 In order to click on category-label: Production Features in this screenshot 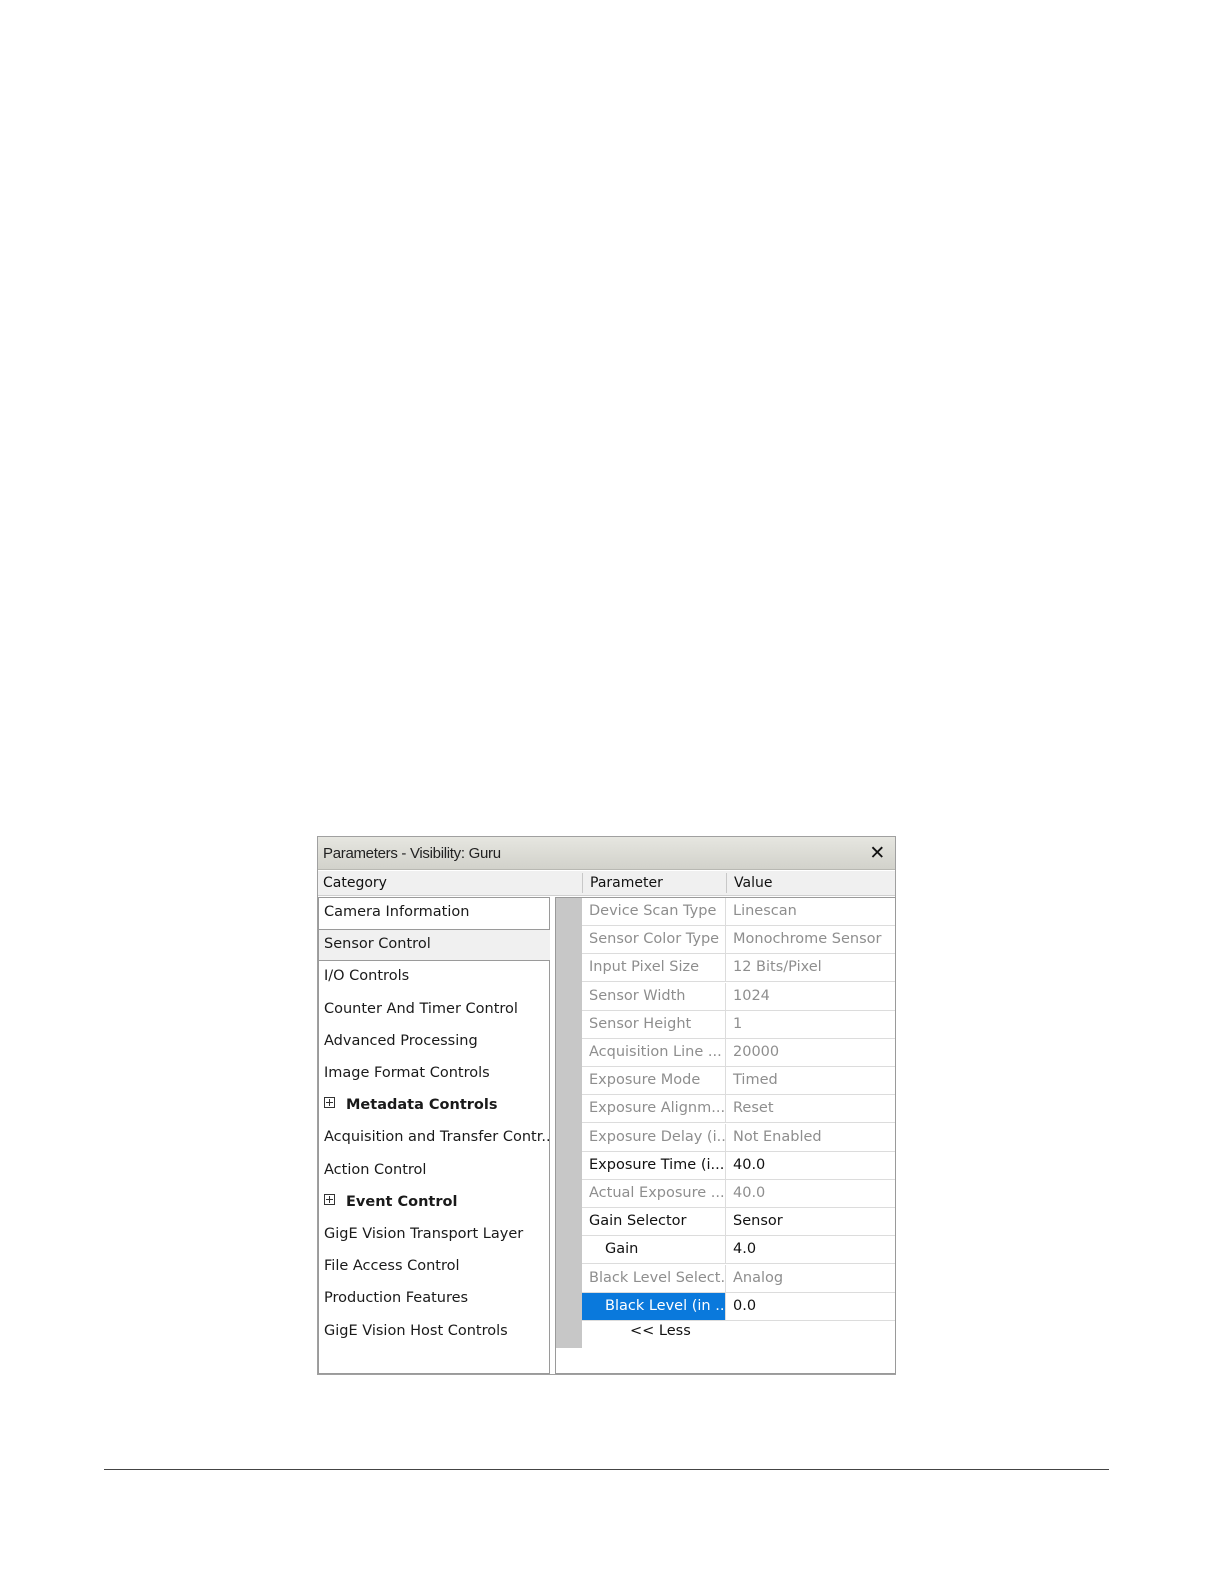, I will do `click(396, 1298)`.